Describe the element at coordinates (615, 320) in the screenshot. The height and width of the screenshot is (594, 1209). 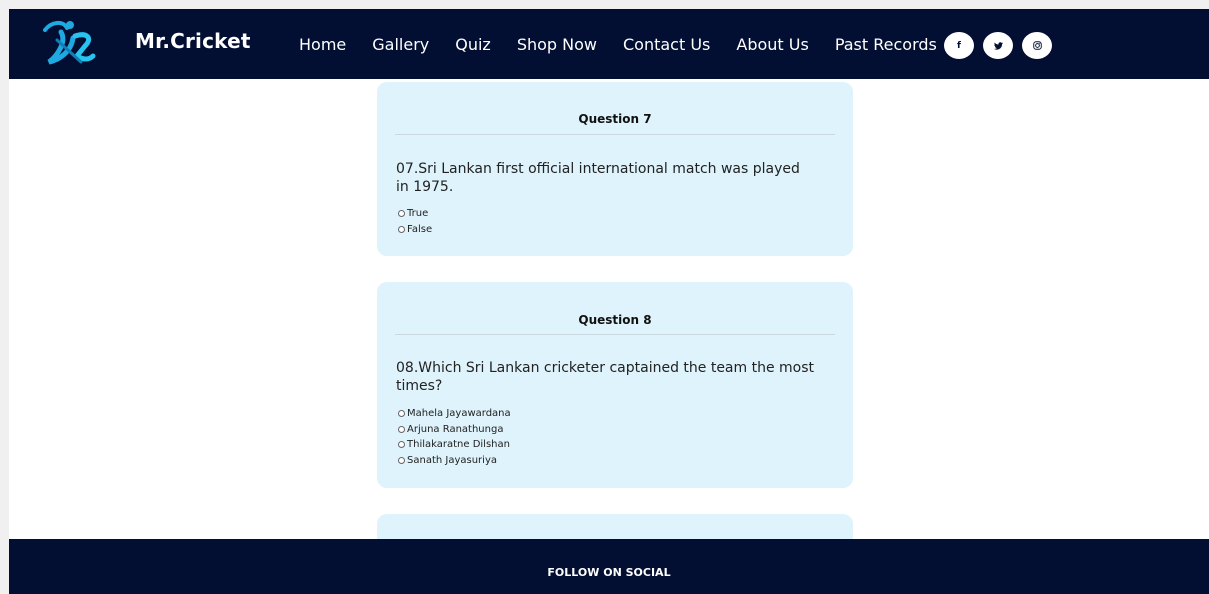
I see `question-title: Question 8` at that location.